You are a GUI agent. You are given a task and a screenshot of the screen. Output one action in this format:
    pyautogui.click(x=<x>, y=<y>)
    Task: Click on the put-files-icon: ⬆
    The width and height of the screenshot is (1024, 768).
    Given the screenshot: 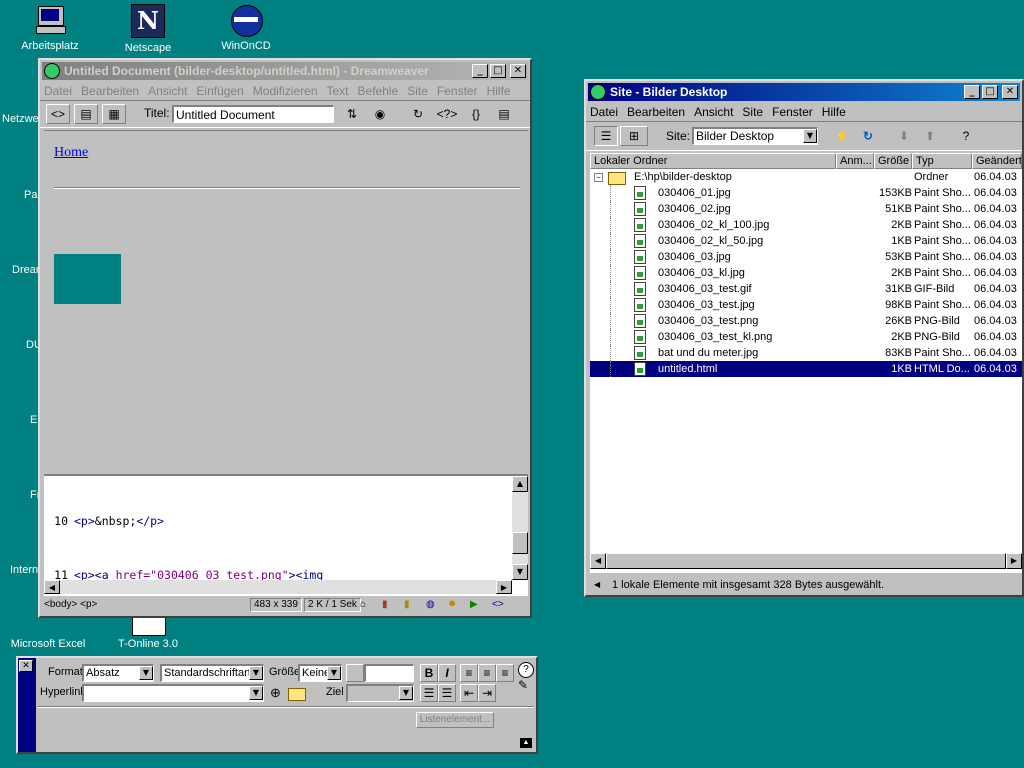 What is the action you would take?
    pyautogui.click(x=930, y=136)
    